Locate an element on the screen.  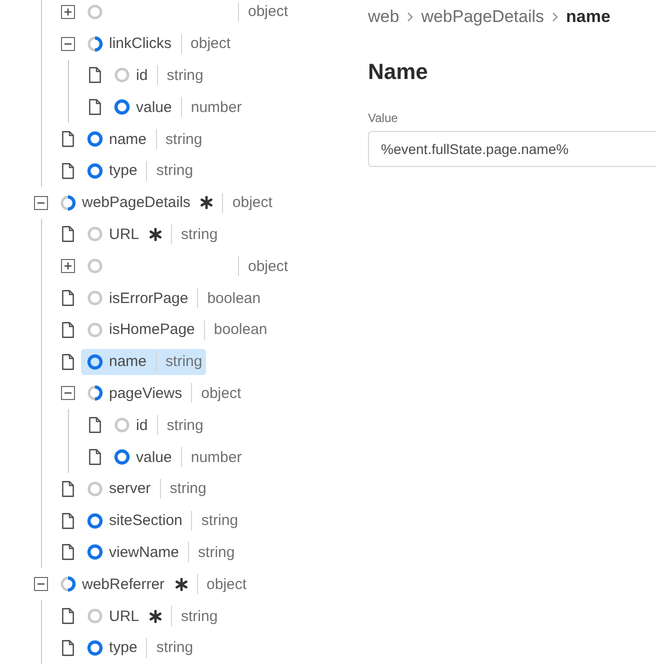
tree-item: pageViews object is located at coordinates (163, 393).